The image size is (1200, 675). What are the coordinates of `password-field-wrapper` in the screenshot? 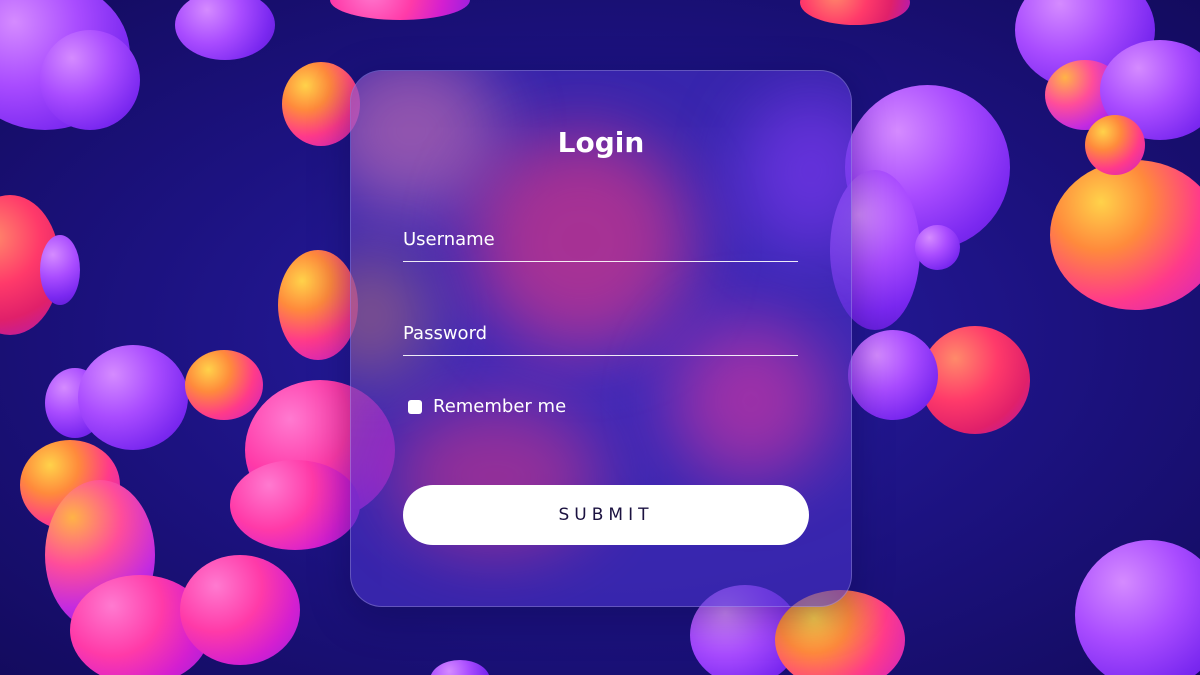 It's located at (600, 333).